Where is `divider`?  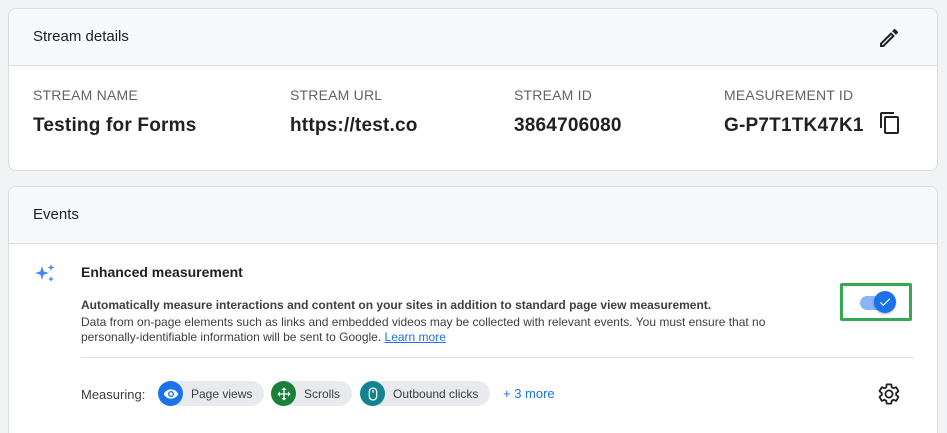
divider is located at coordinates (497, 357).